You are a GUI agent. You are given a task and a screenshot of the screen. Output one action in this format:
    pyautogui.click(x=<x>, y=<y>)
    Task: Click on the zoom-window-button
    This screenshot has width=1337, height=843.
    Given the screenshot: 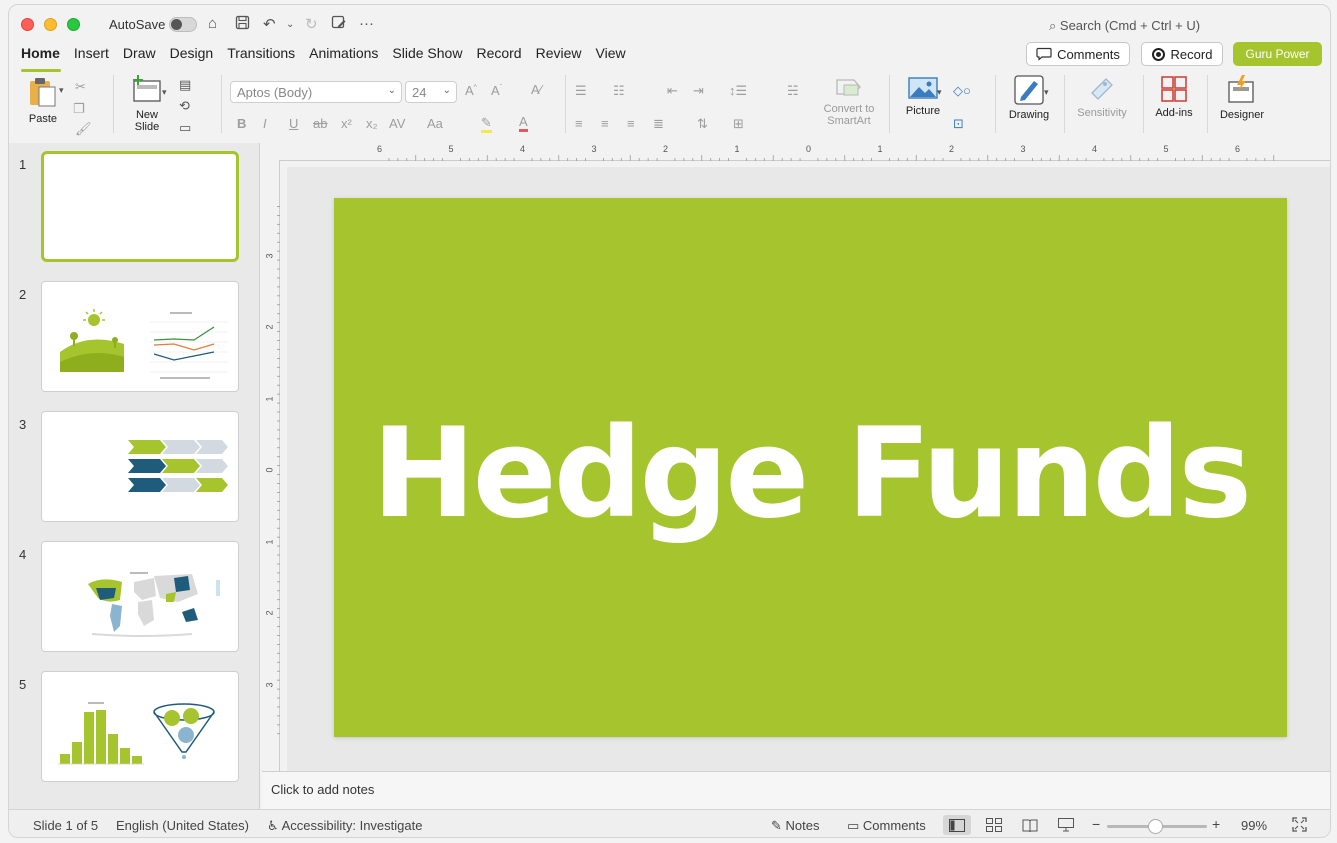 What is the action you would take?
    pyautogui.click(x=73, y=24)
    